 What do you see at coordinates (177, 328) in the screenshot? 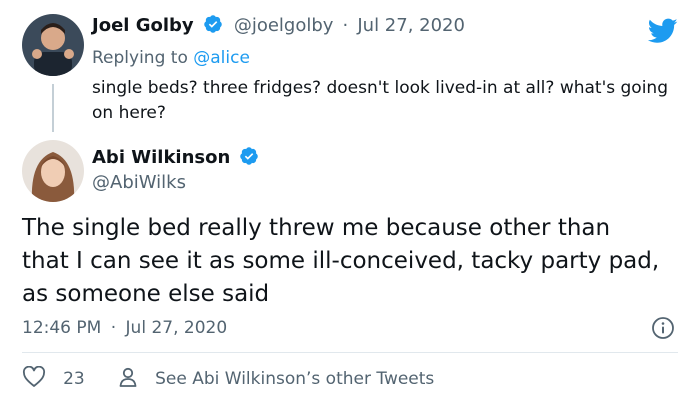
I see `tweet-date: Jul 27, 2020` at bounding box center [177, 328].